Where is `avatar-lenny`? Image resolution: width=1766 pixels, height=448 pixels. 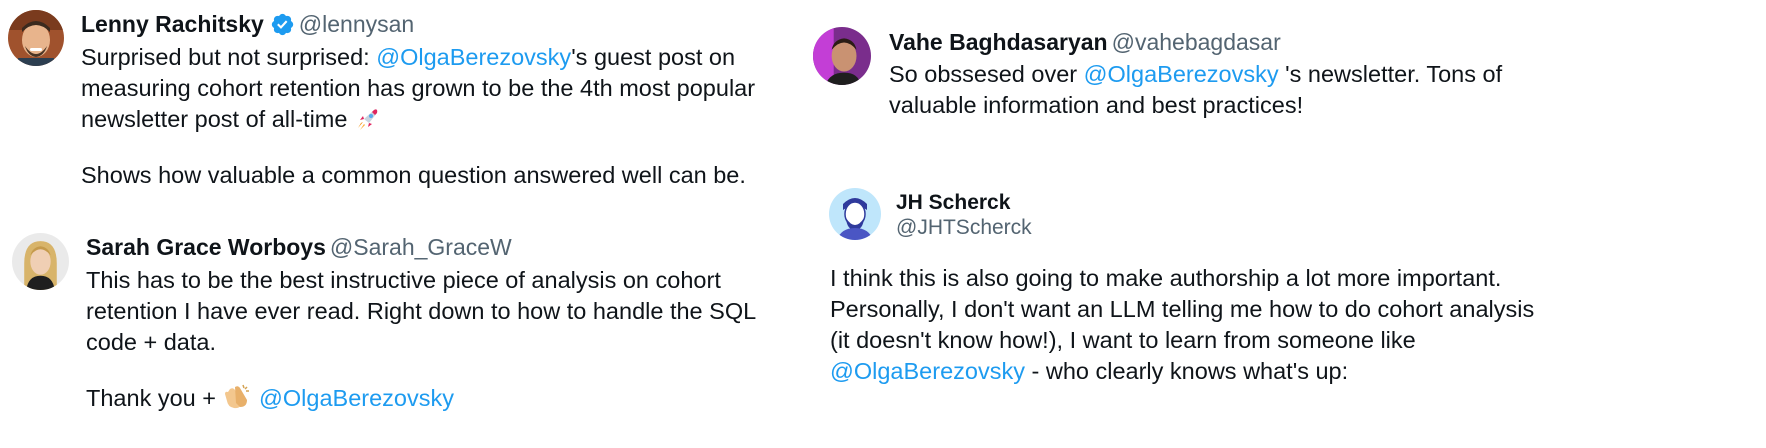 avatar-lenny is located at coordinates (36, 38).